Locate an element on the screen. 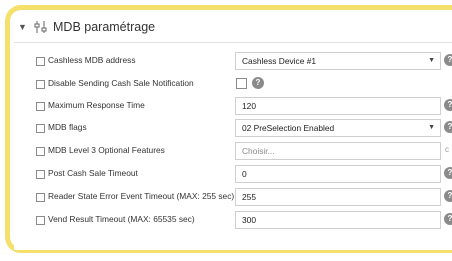  disable-cash-sale-notification-checkbox is located at coordinates (241, 83).